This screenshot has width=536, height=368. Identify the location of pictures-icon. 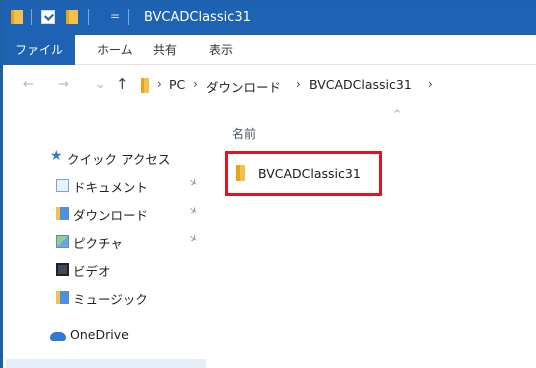
(62, 241).